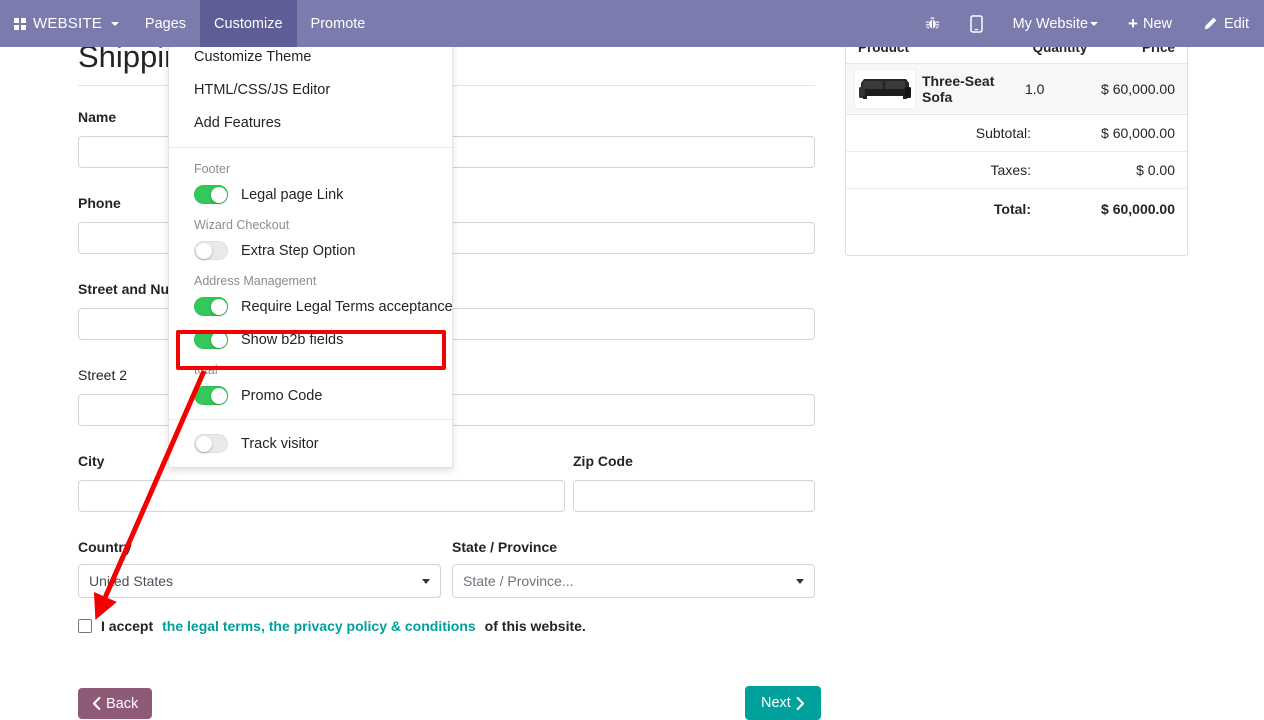  I want to click on bug-report-button, so click(932, 23).